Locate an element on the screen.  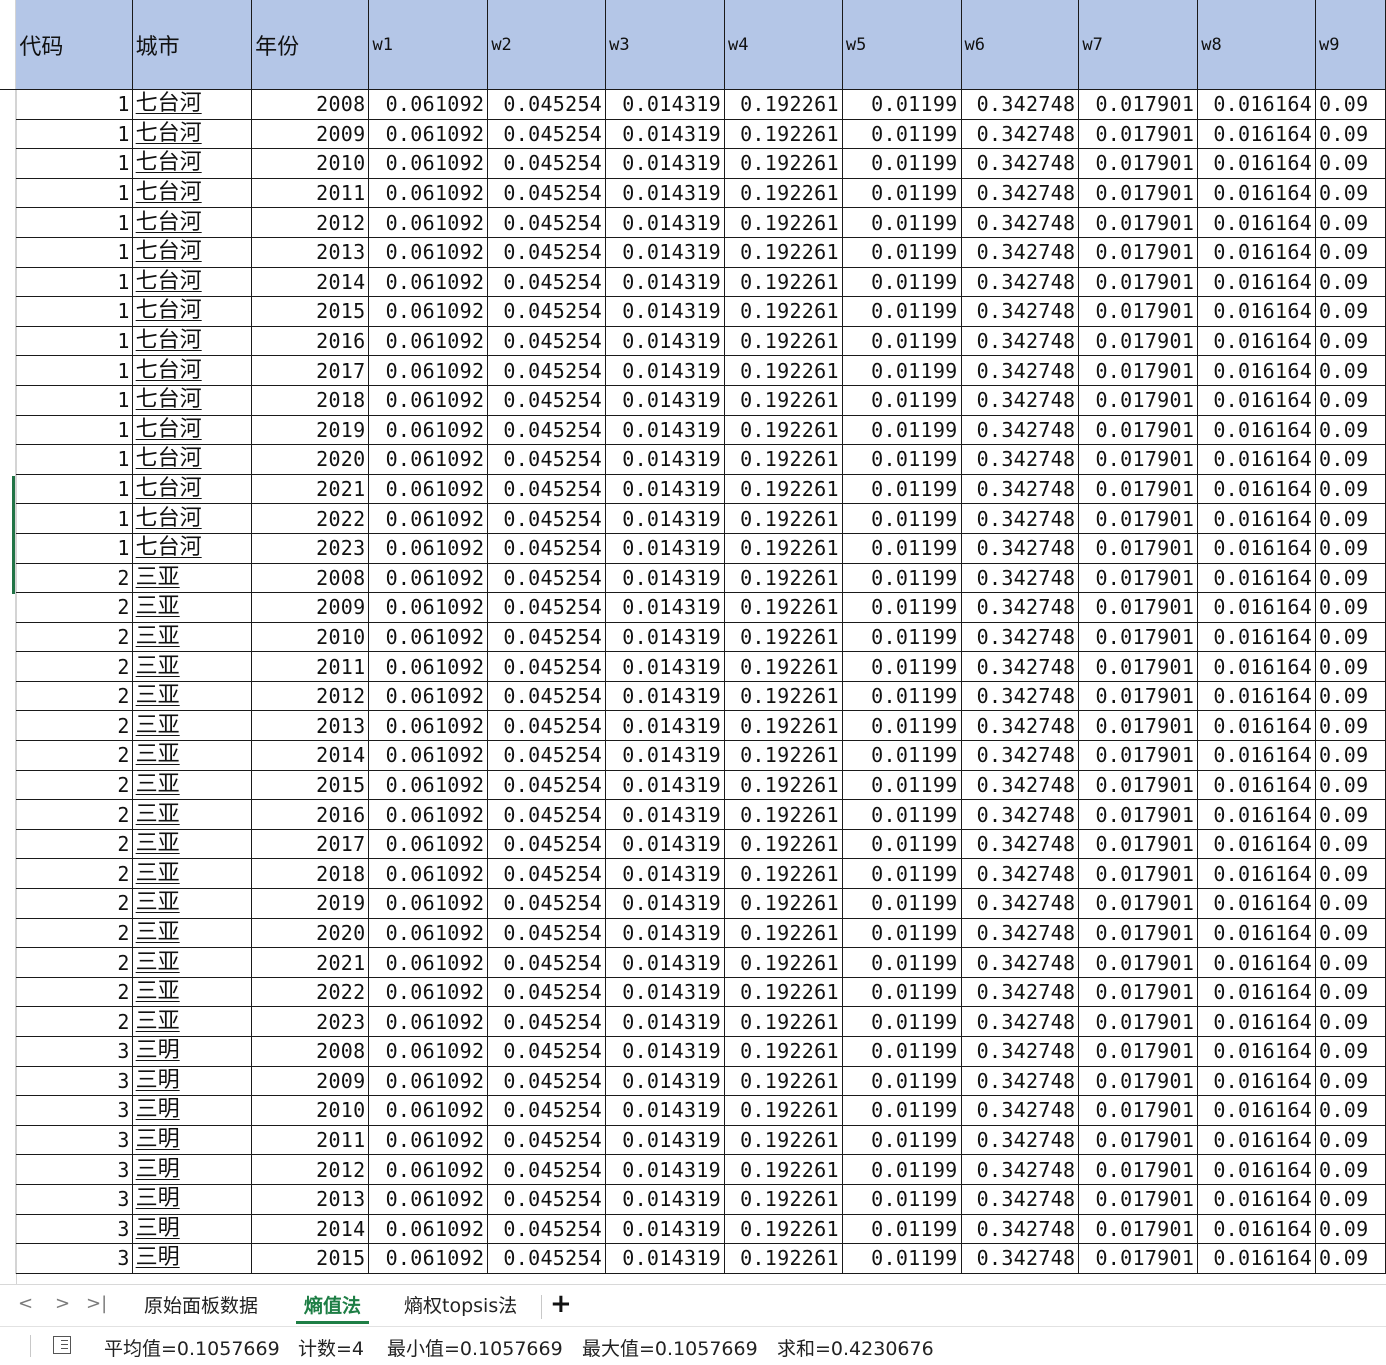
year-cell: 2017 is located at coordinates (310, 370).